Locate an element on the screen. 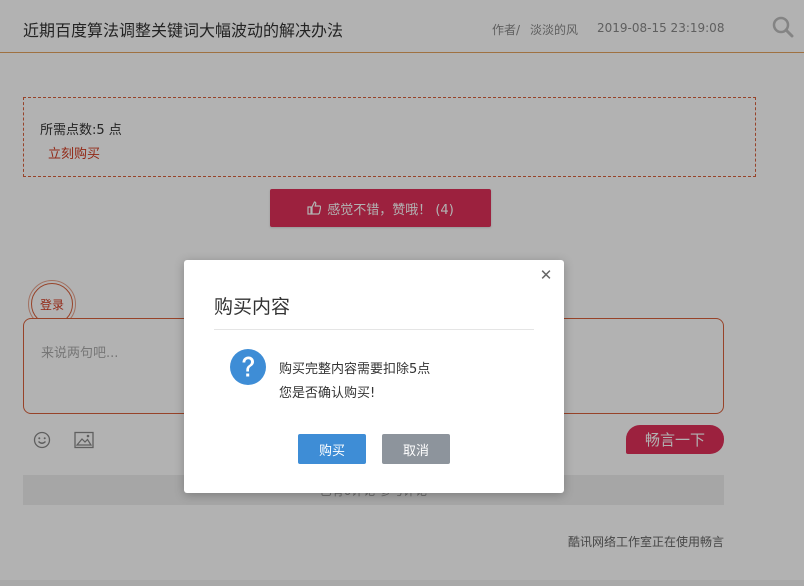 The height and width of the screenshot is (586, 804). dialog-message-line1: 购买完整内容需要扣除5点 is located at coordinates (355, 369).